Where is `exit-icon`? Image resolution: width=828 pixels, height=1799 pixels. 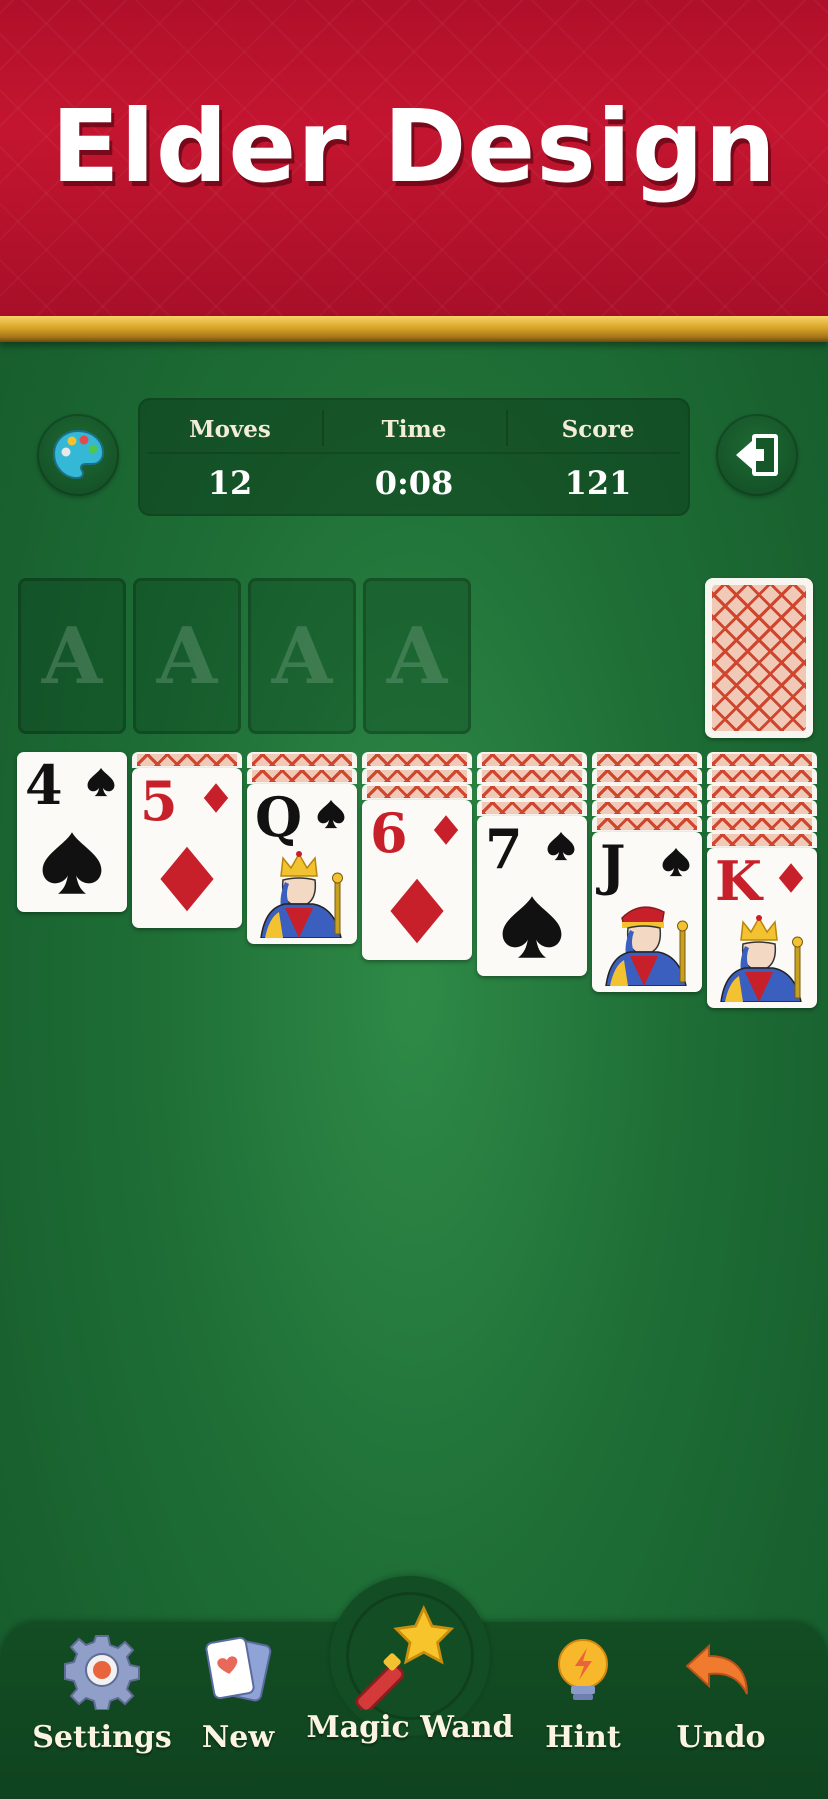 exit-icon is located at coordinates (757, 455).